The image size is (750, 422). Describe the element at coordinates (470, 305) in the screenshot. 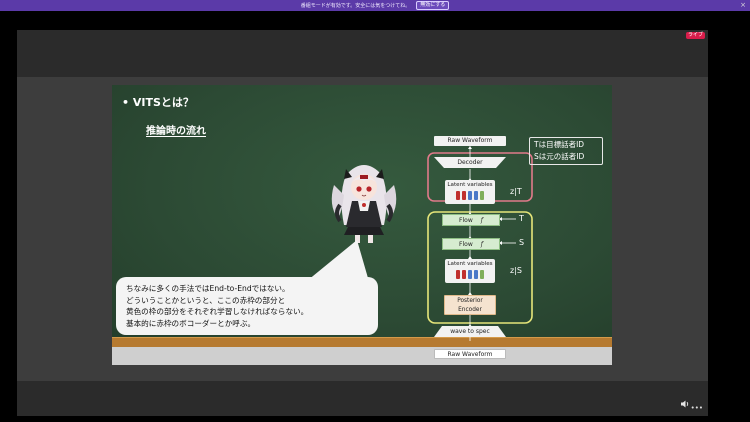

I see `posterior-encoder-box: Posterior Encoder` at that location.